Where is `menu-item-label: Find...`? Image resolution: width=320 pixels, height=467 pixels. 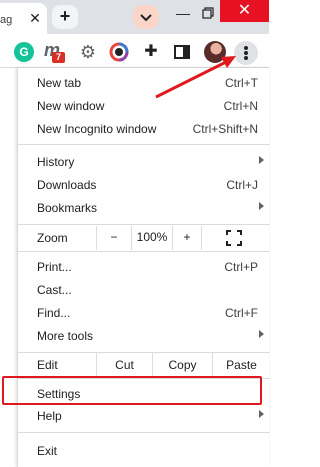 menu-item-label: Find... is located at coordinates (54, 313).